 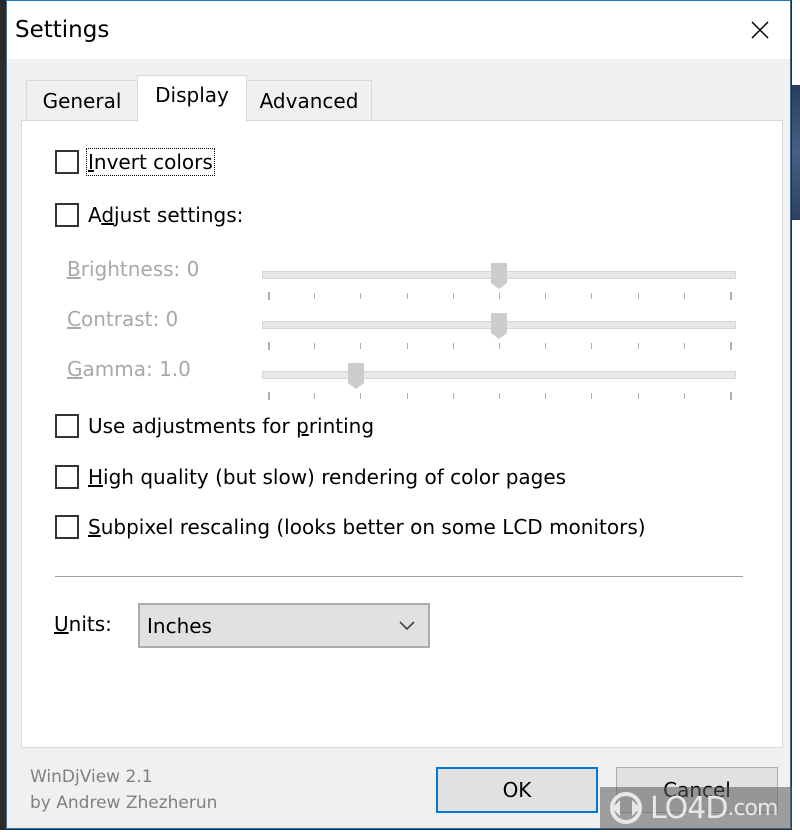 I want to click on app-version: WinDjView 2.1, so click(x=91, y=777).